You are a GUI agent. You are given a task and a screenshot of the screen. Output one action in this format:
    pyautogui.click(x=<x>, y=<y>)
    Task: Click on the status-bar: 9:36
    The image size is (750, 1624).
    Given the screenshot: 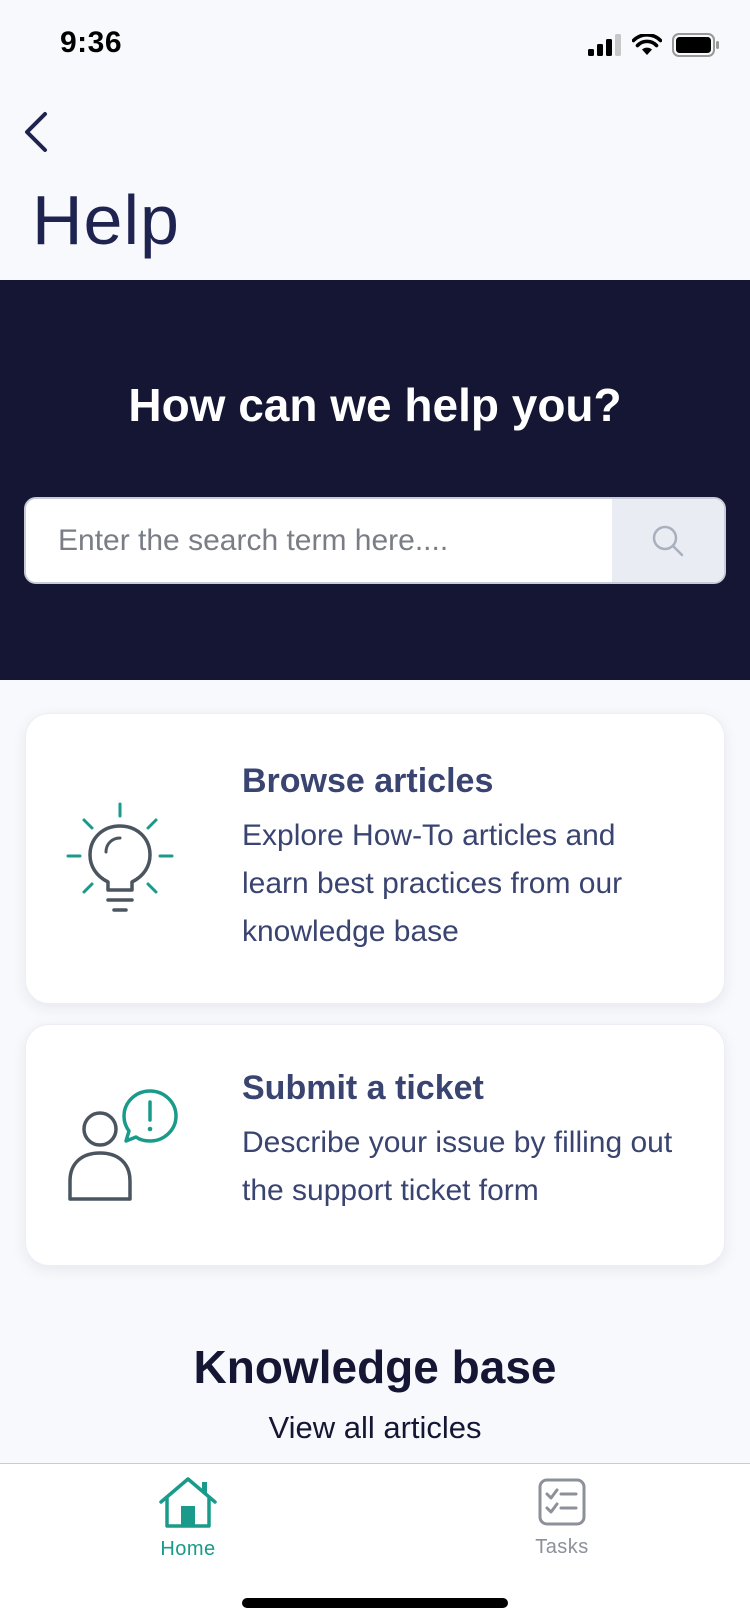 What is the action you would take?
    pyautogui.click(x=375, y=45)
    